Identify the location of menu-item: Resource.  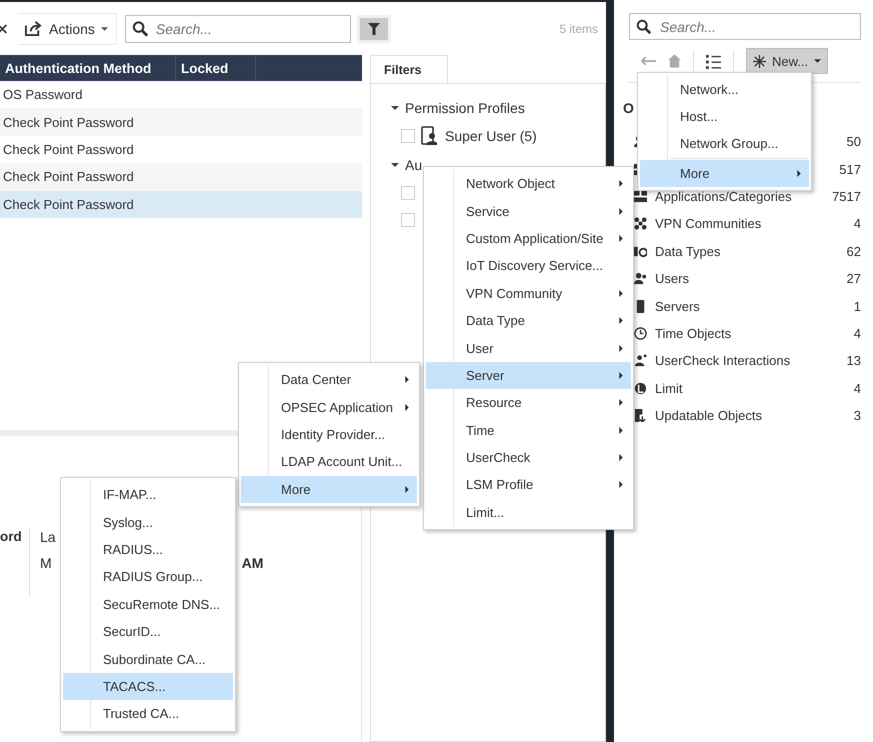
(528, 403).